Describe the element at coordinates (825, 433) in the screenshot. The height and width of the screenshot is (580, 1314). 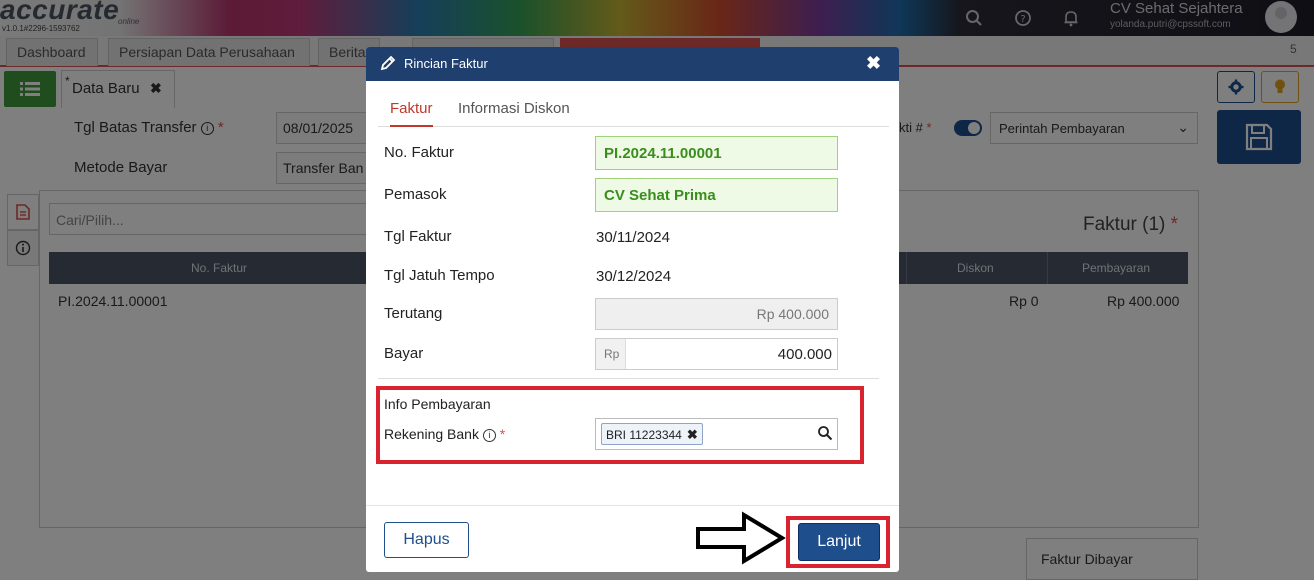
I see `search-icon` at that location.